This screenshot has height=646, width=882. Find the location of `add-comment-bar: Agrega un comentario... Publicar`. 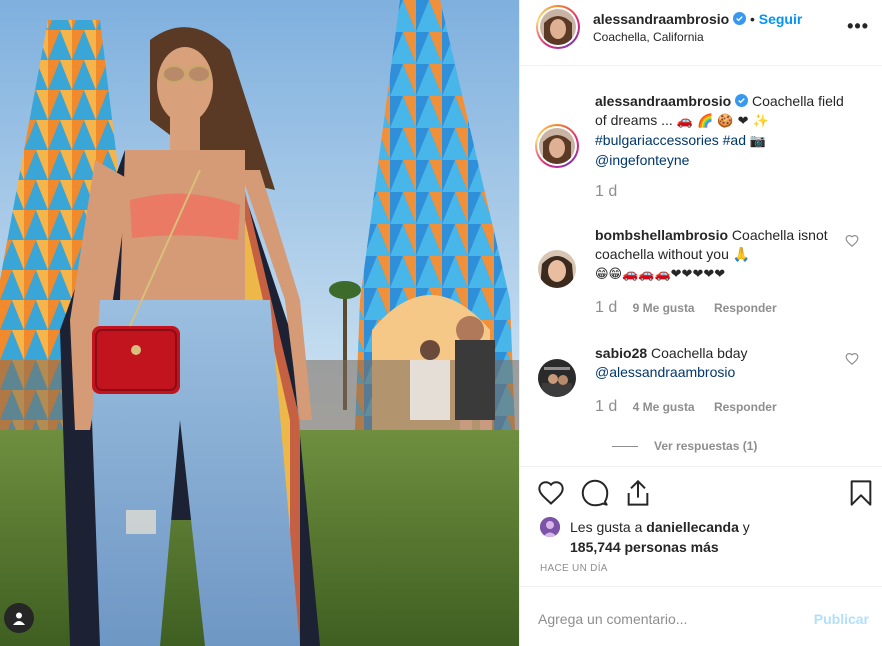

add-comment-bar: Agrega un comentario... Publicar is located at coordinates (701, 616).